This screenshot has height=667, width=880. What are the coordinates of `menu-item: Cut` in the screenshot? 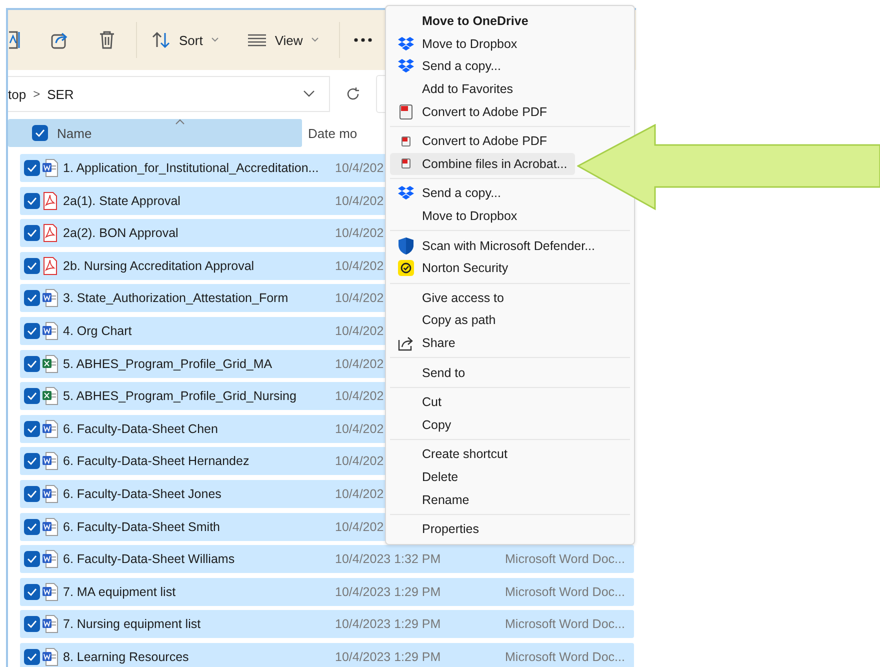 It's located at (420, 402).